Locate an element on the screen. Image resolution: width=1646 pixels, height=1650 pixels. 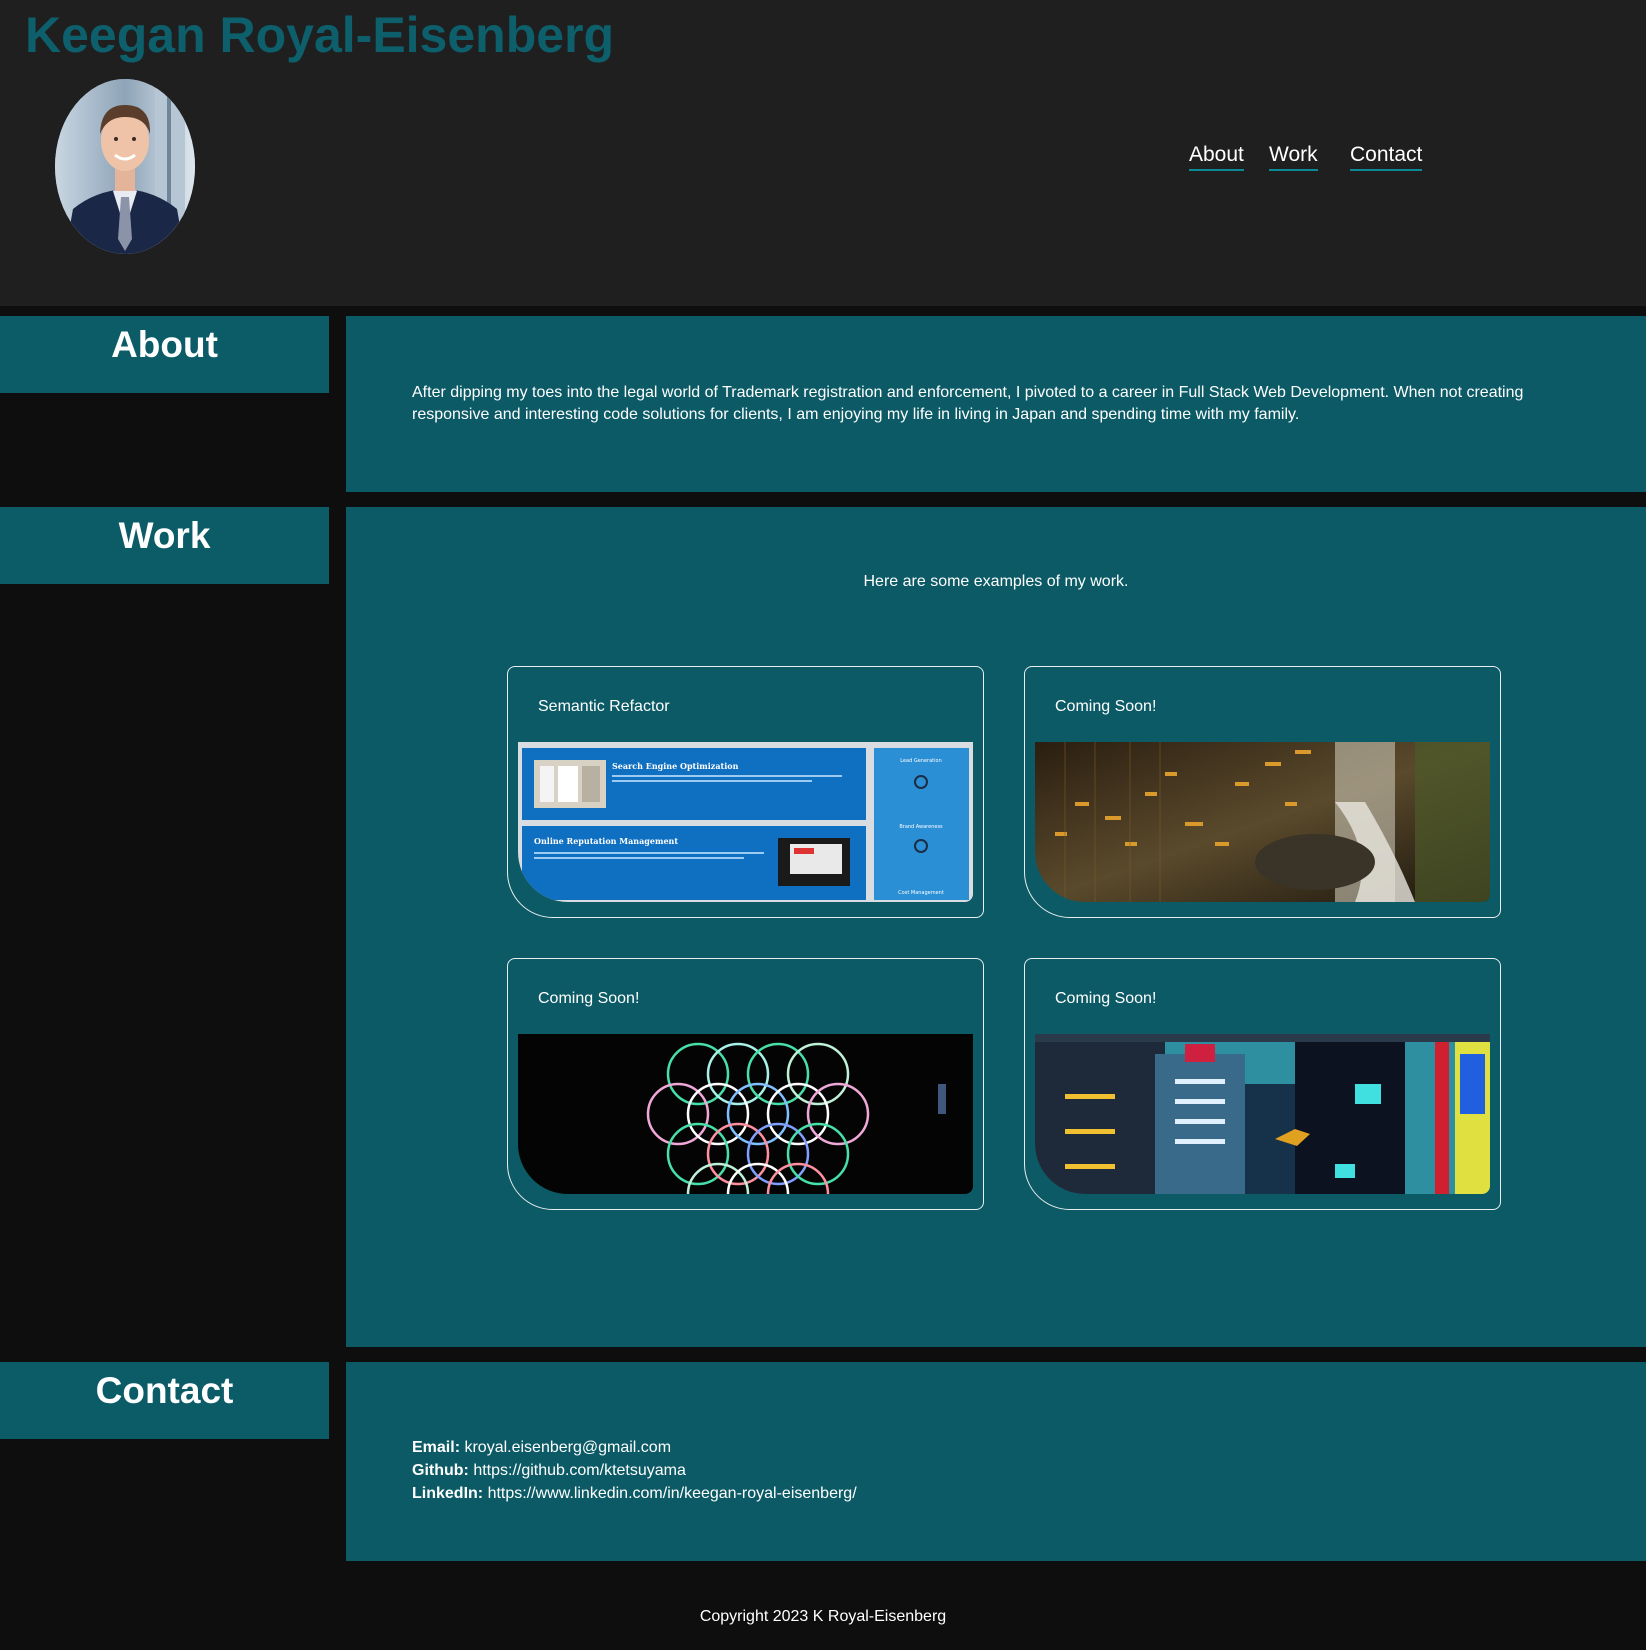
card-title: Semantic Refactor is located at coordinates (604, 706).